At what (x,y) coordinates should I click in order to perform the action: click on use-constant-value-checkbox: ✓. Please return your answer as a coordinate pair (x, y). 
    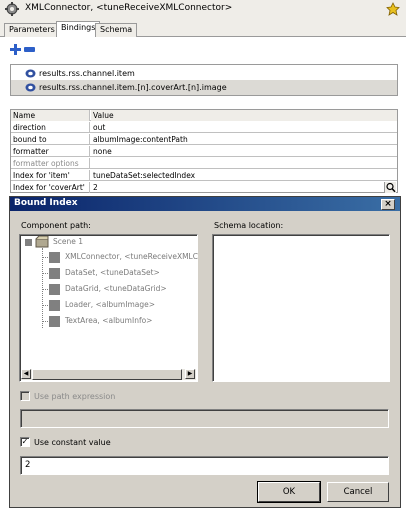
    Looking at the image, I should click on (25, 442).